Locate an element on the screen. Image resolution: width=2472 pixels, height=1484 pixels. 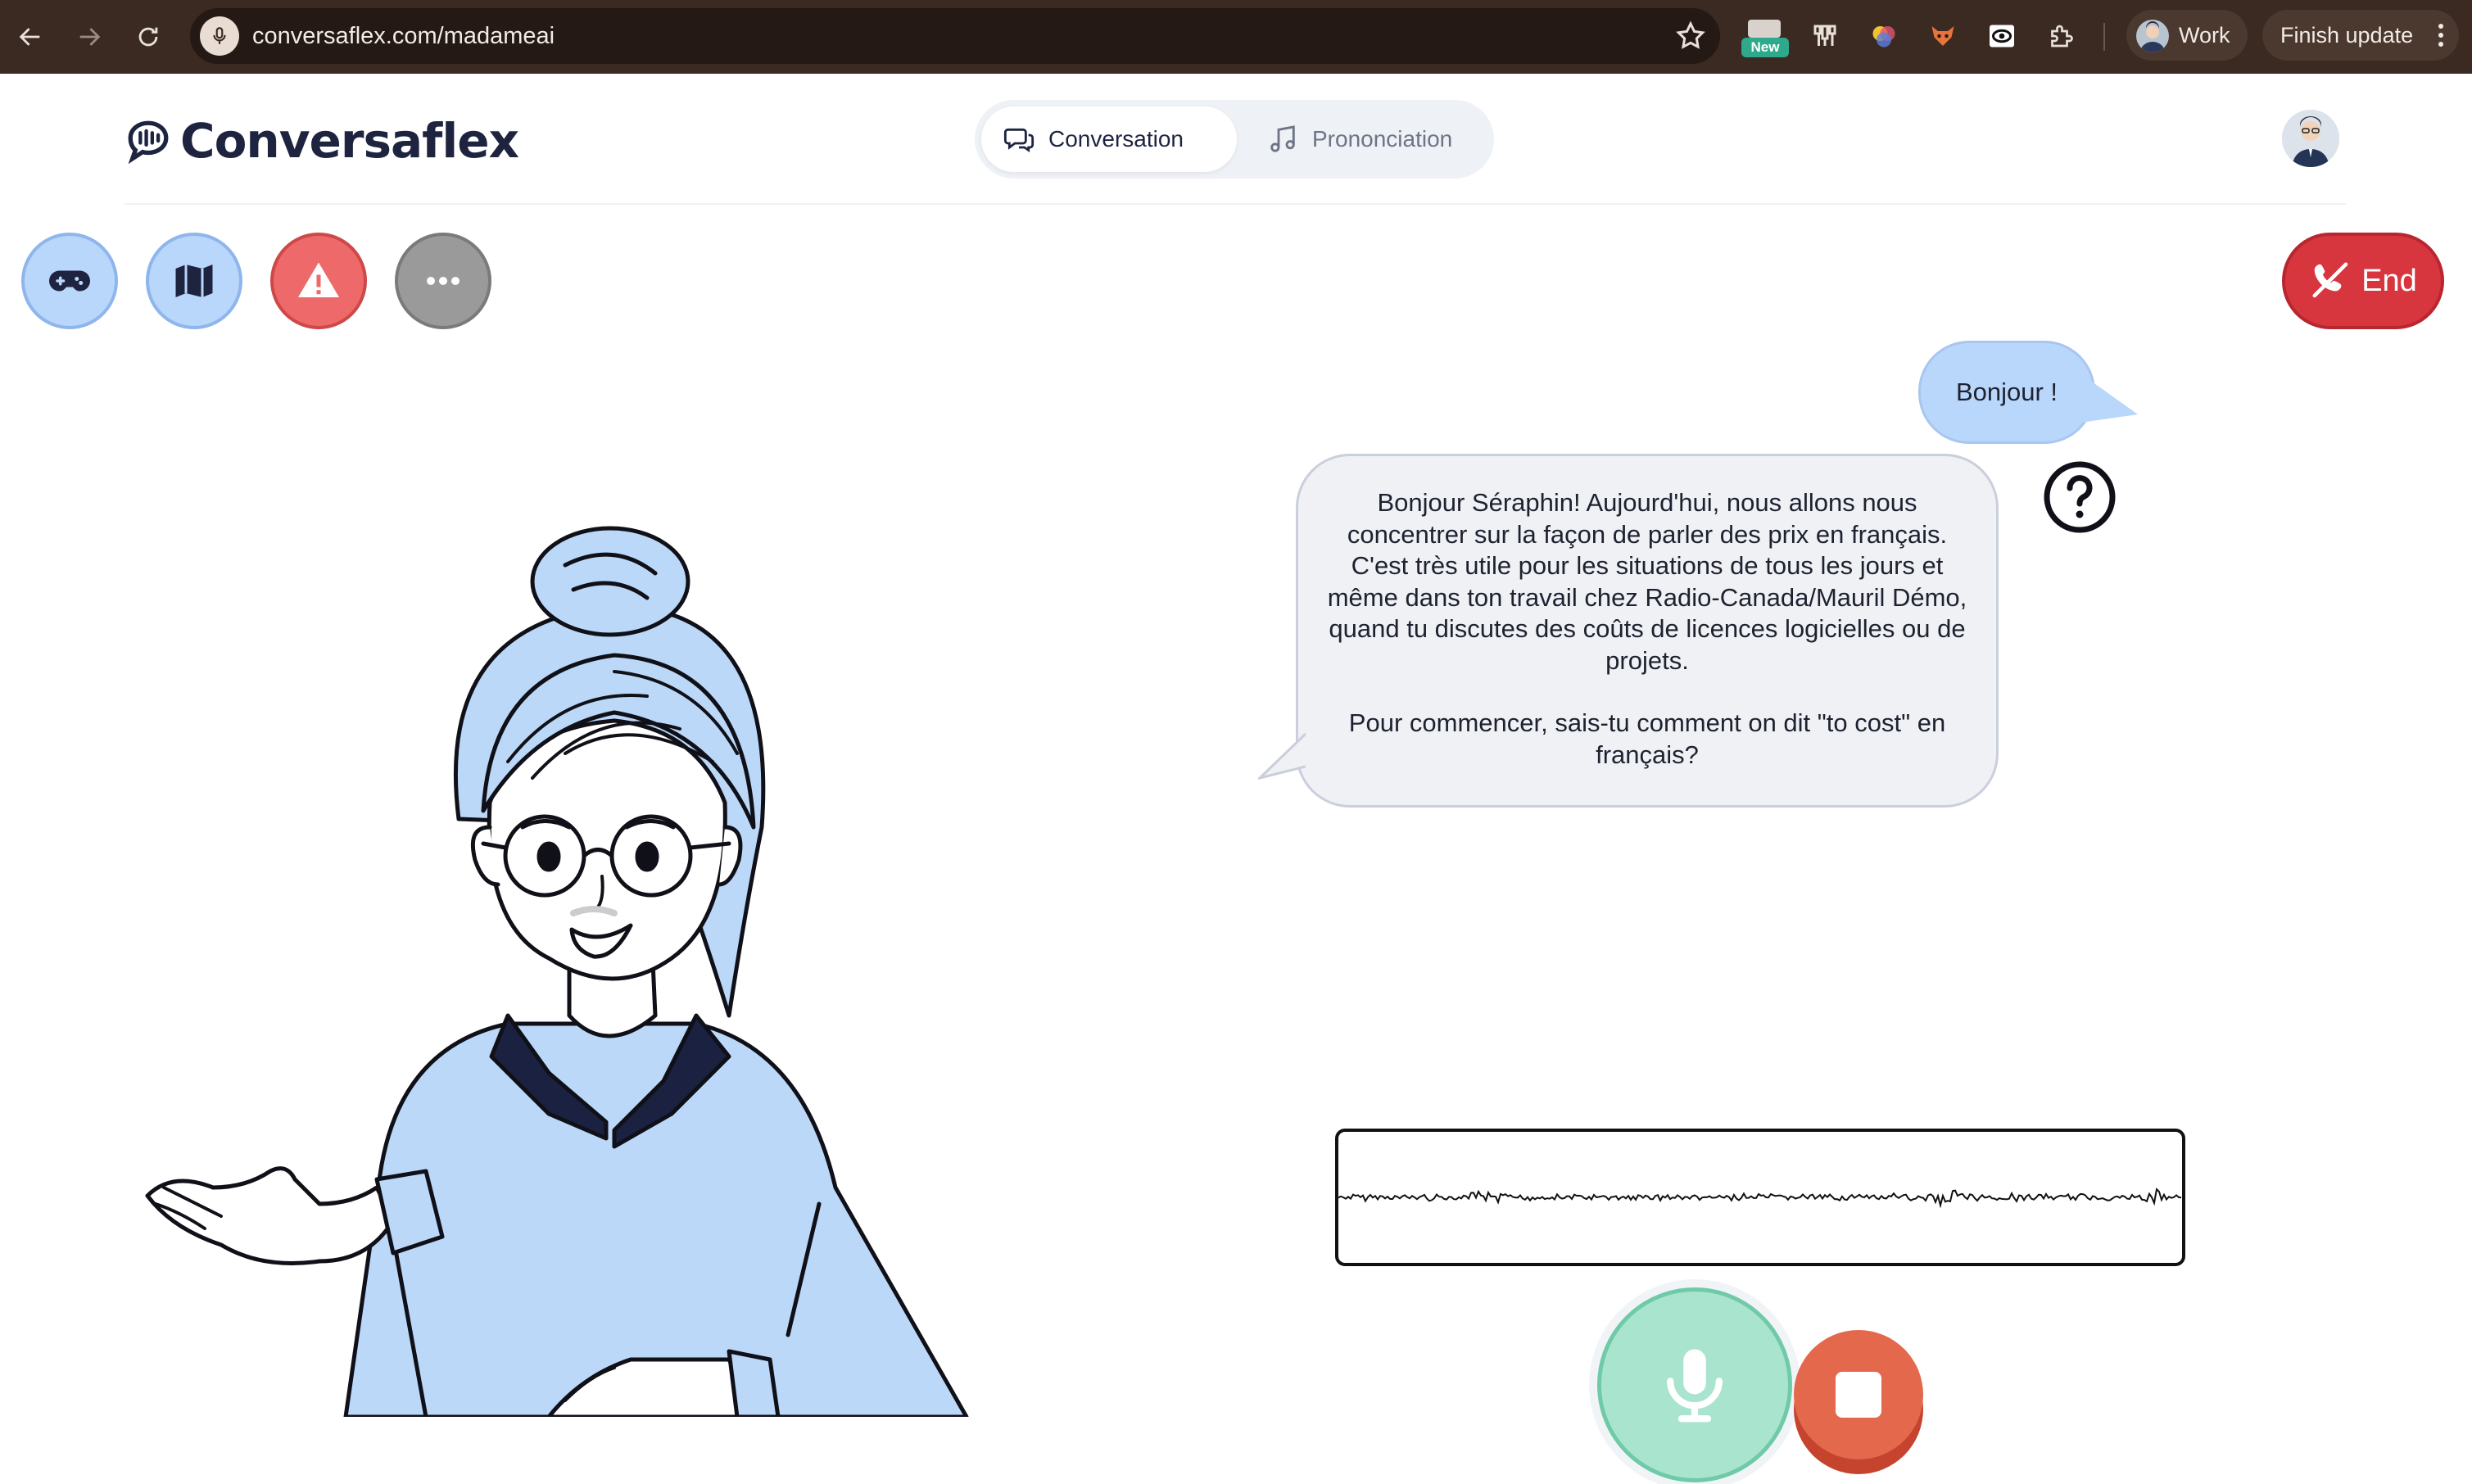
tab-prononciation-label: Prononciation is located at coordinates (1382, 139).